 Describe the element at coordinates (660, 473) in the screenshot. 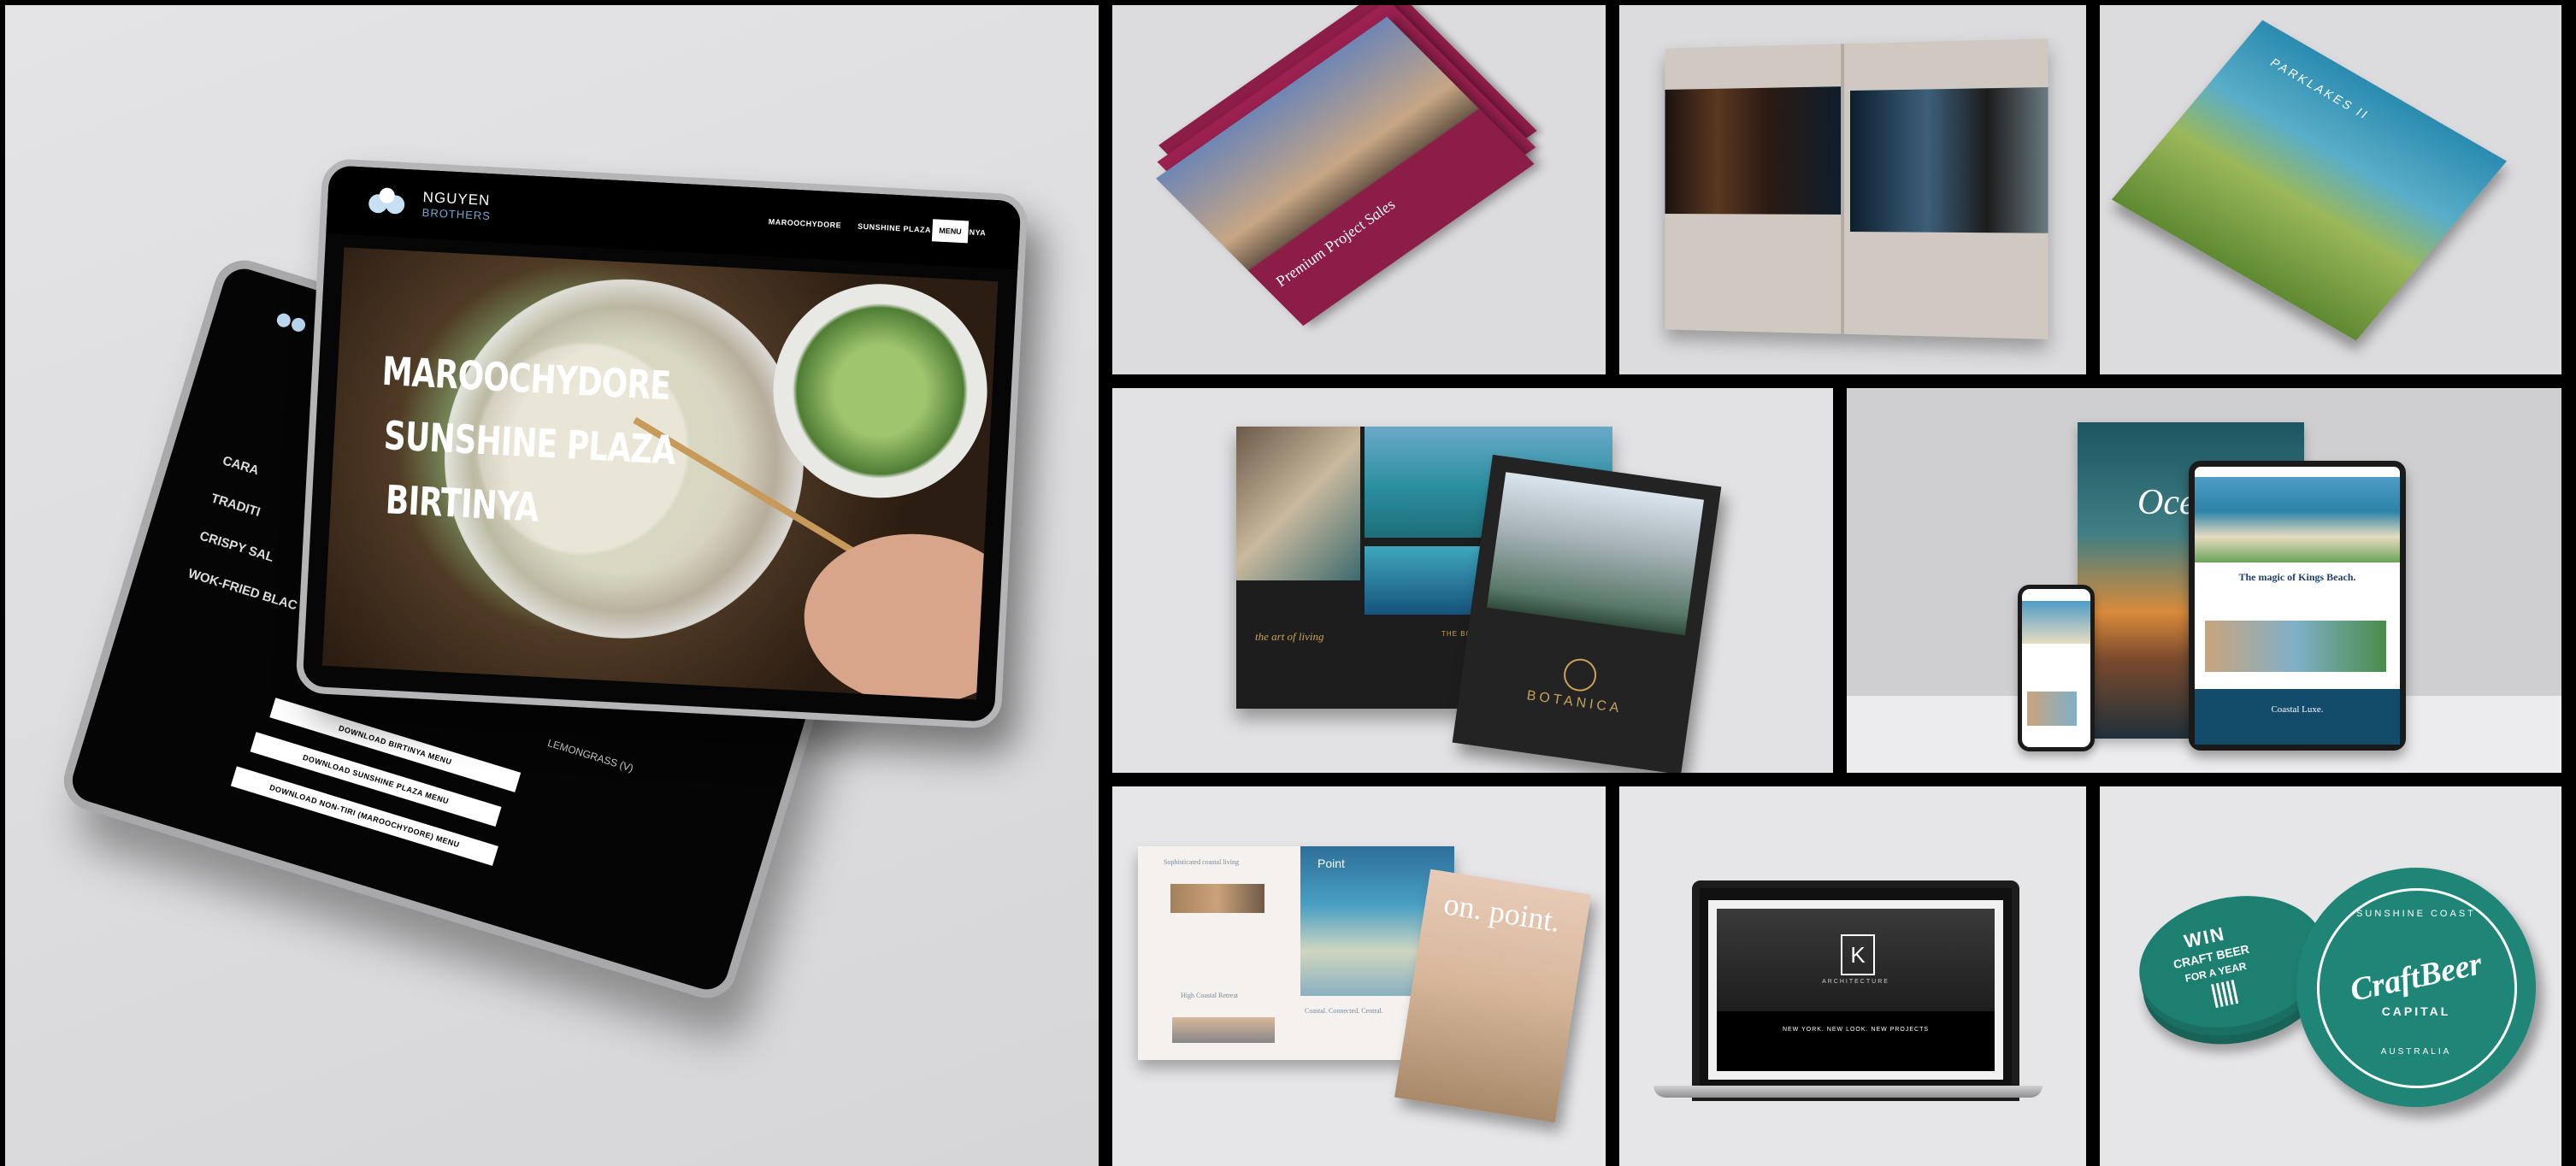

I see `hero-food-image: MAROOCHYDORE SUNSHINE PLAZA BIRTINYA` at that location.